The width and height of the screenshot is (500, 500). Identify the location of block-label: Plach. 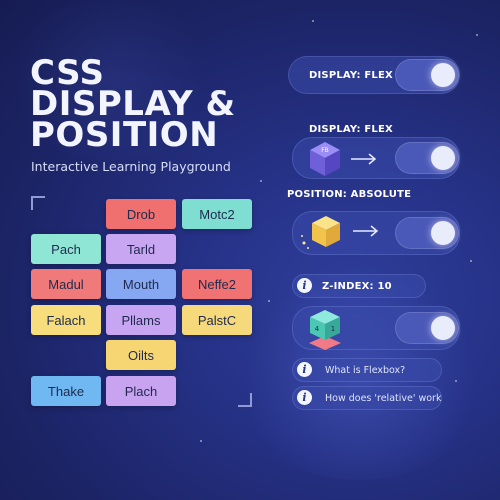
(141, 391).